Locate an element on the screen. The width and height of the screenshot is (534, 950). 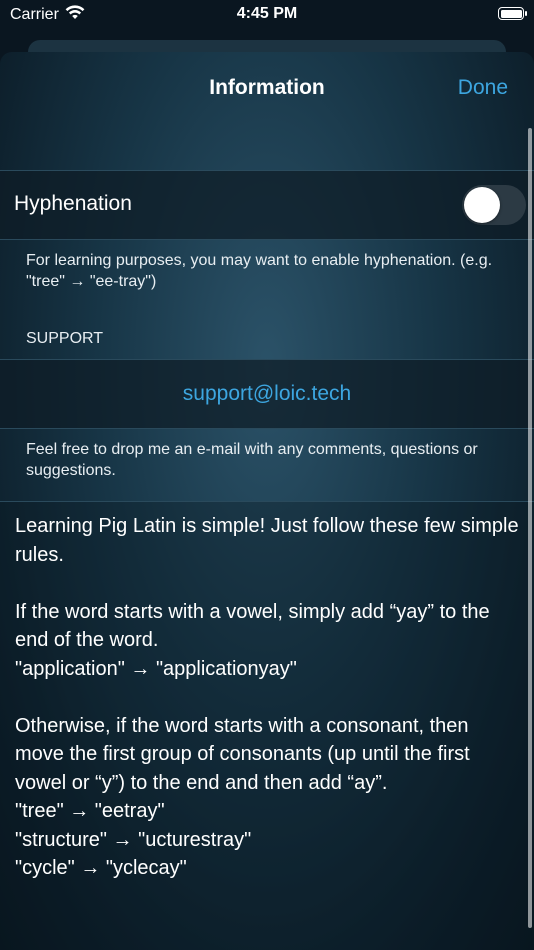
done-button: Done is located at coordinates (483, 88).